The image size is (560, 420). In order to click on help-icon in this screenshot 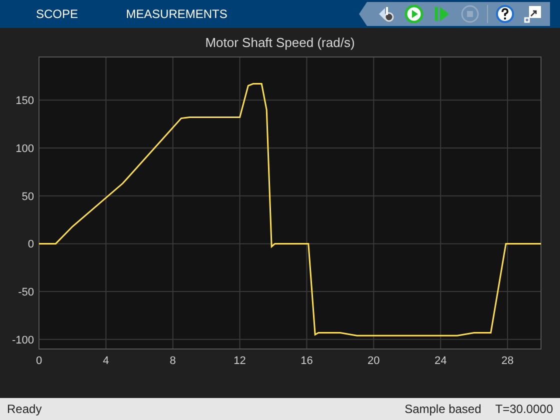, I will do `click(505, 14)`.